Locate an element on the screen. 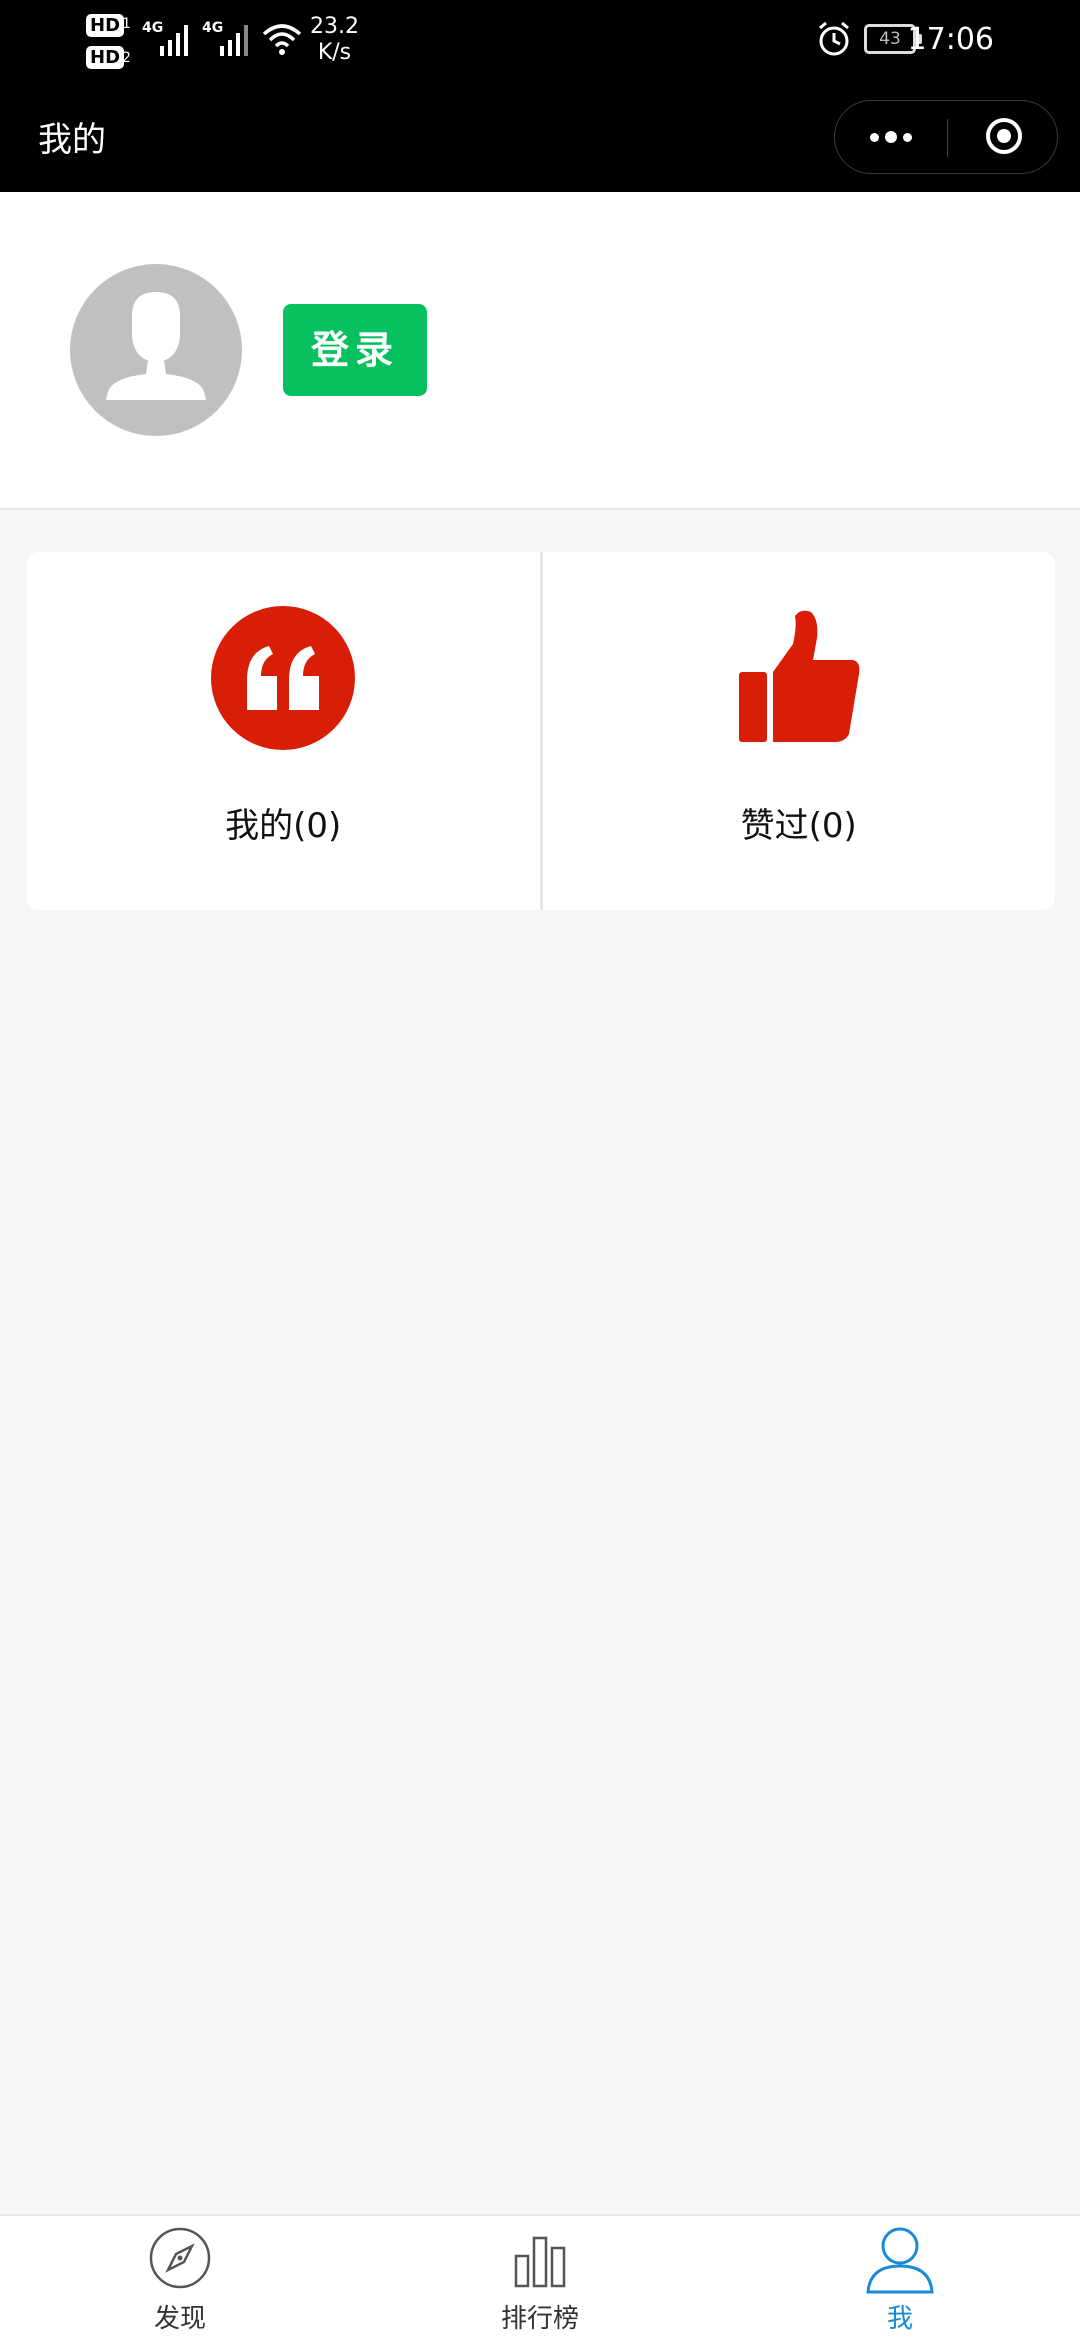 This screenshot has width=1080, height=2342. my-quotes-label: 我的(0) is located at coordinates (283, 826).